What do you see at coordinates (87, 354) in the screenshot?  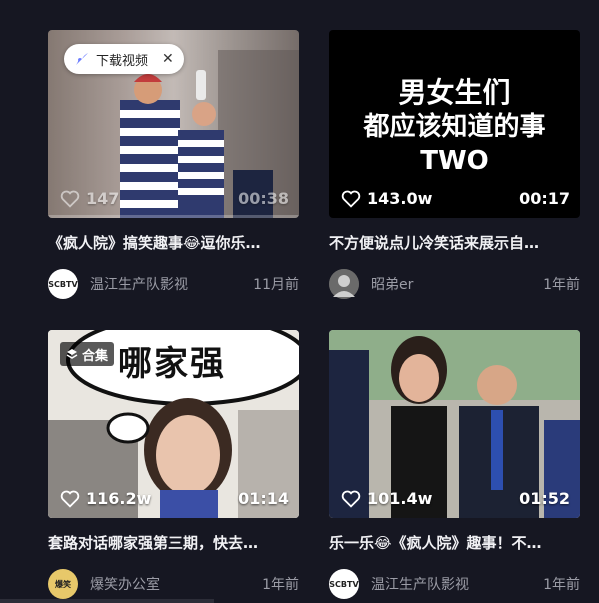 I see `collection-tag: 合集` at bounding box center [87, 354].